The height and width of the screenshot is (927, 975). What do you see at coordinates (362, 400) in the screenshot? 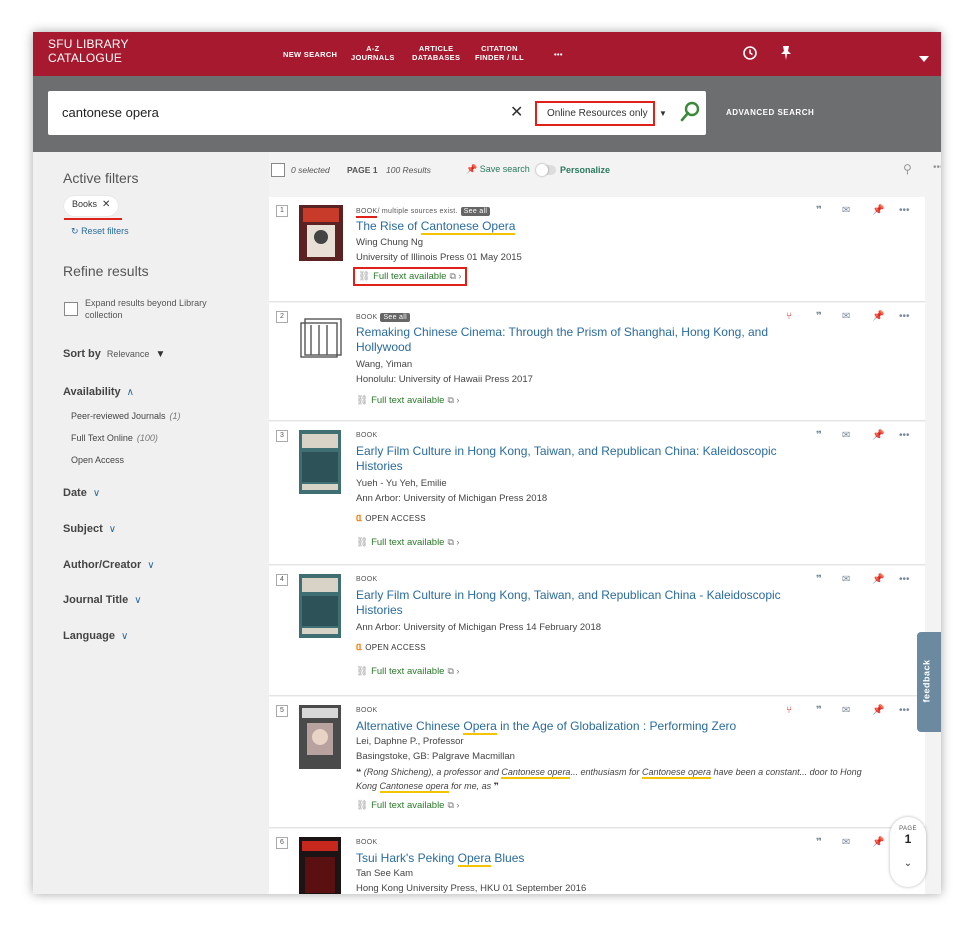
I see `link-icon: ⛓` at bounding box center [362, 400].